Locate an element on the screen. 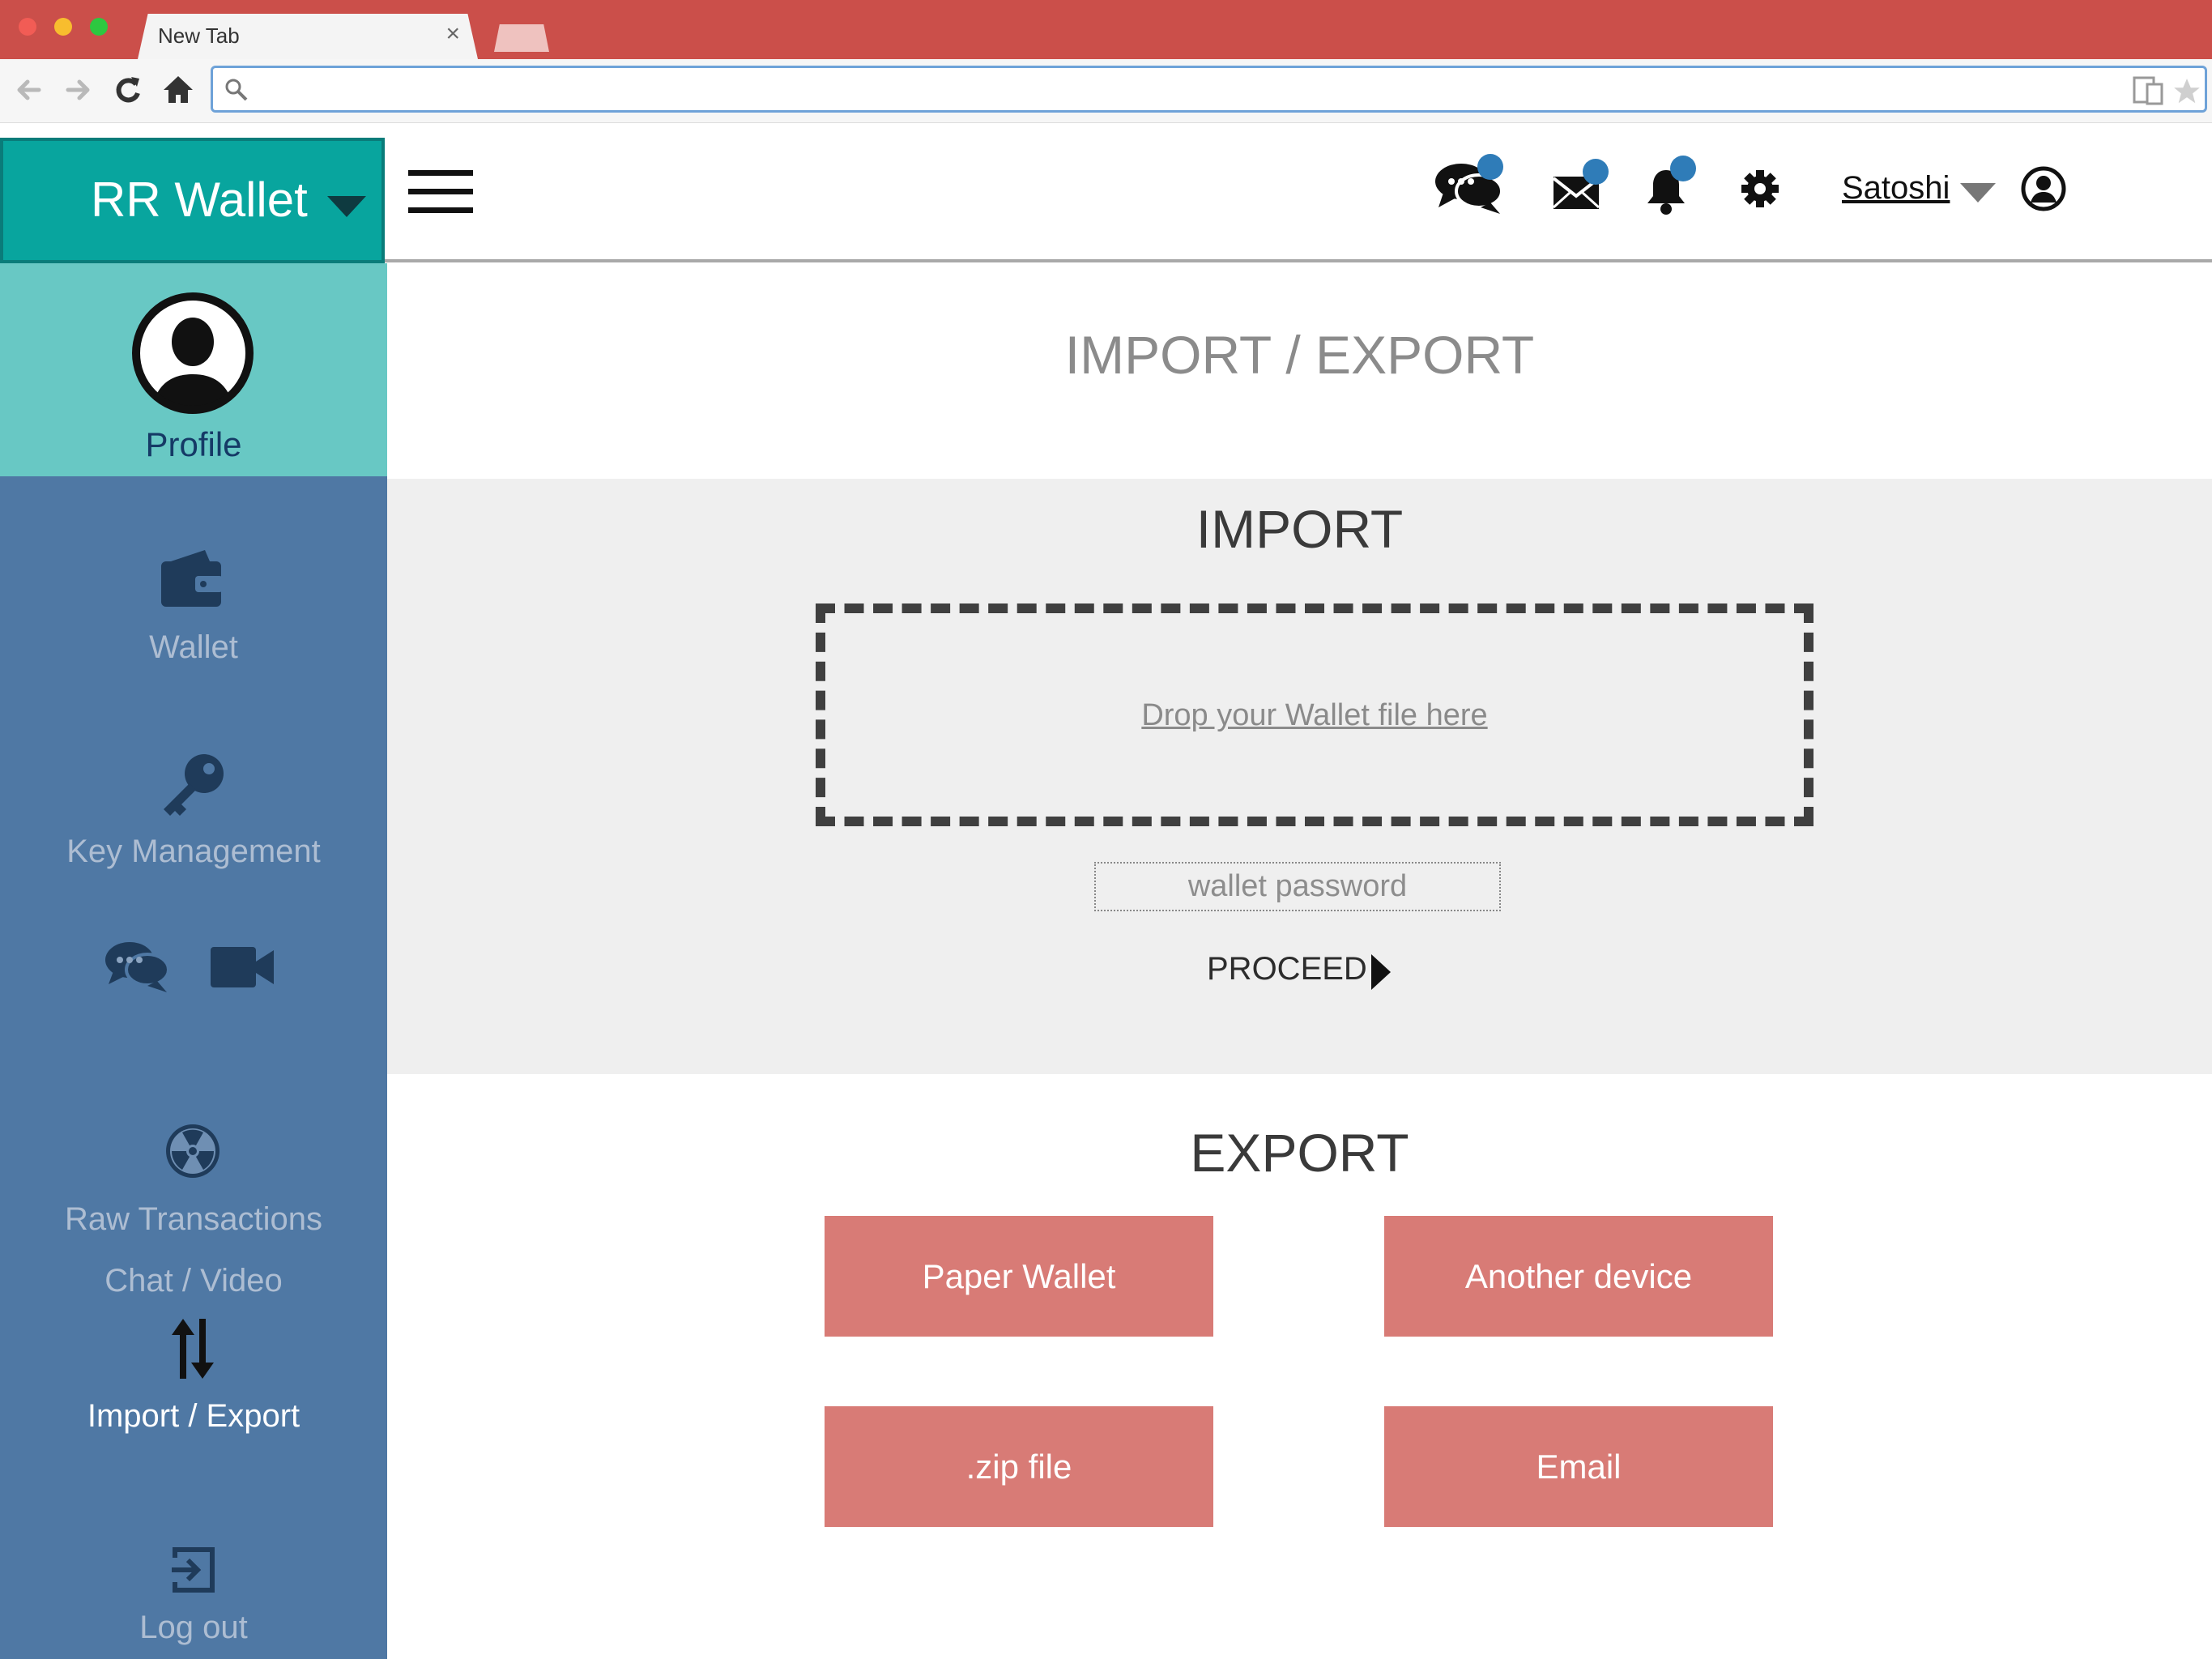  reload-icon is located at coordinates (128, 90).